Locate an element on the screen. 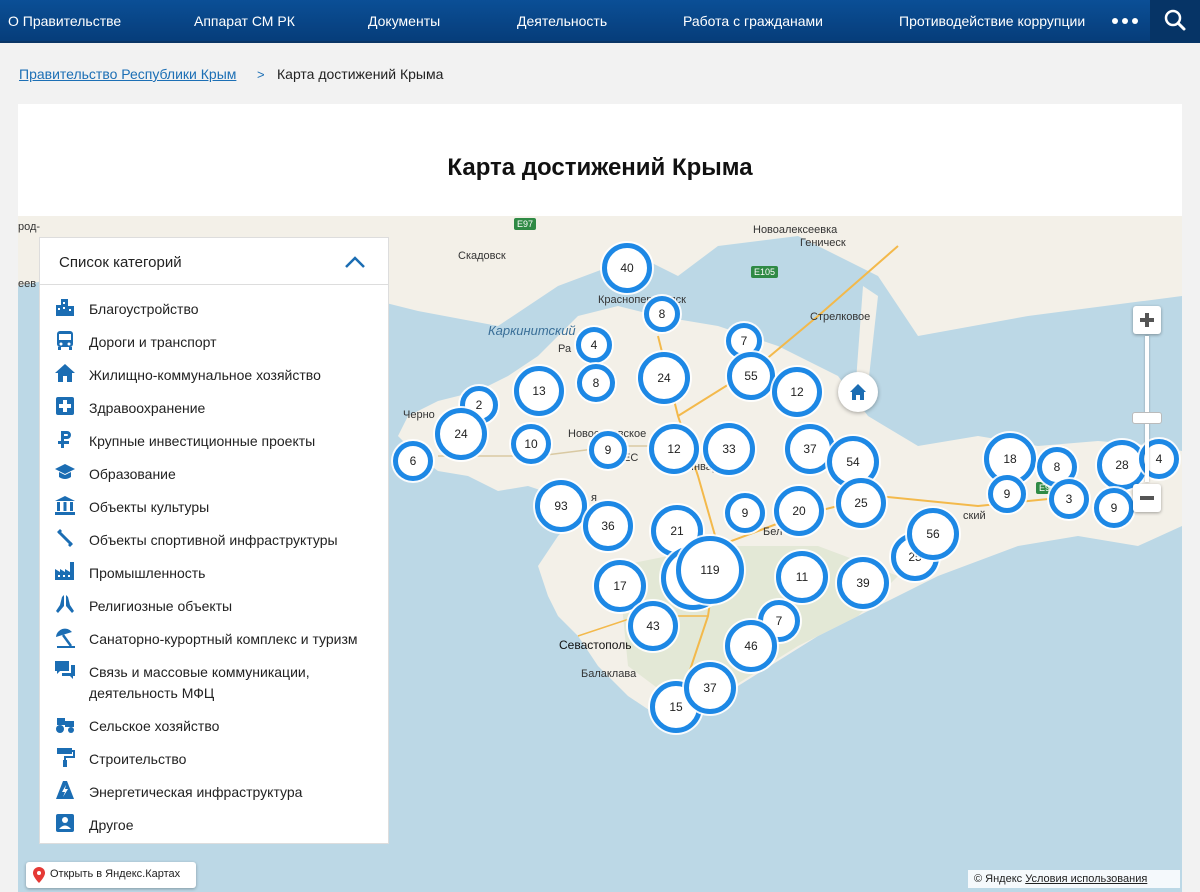 This screenshot has width=1200, height=892. map-cluster: 13 is located at coordinates (539, 391).